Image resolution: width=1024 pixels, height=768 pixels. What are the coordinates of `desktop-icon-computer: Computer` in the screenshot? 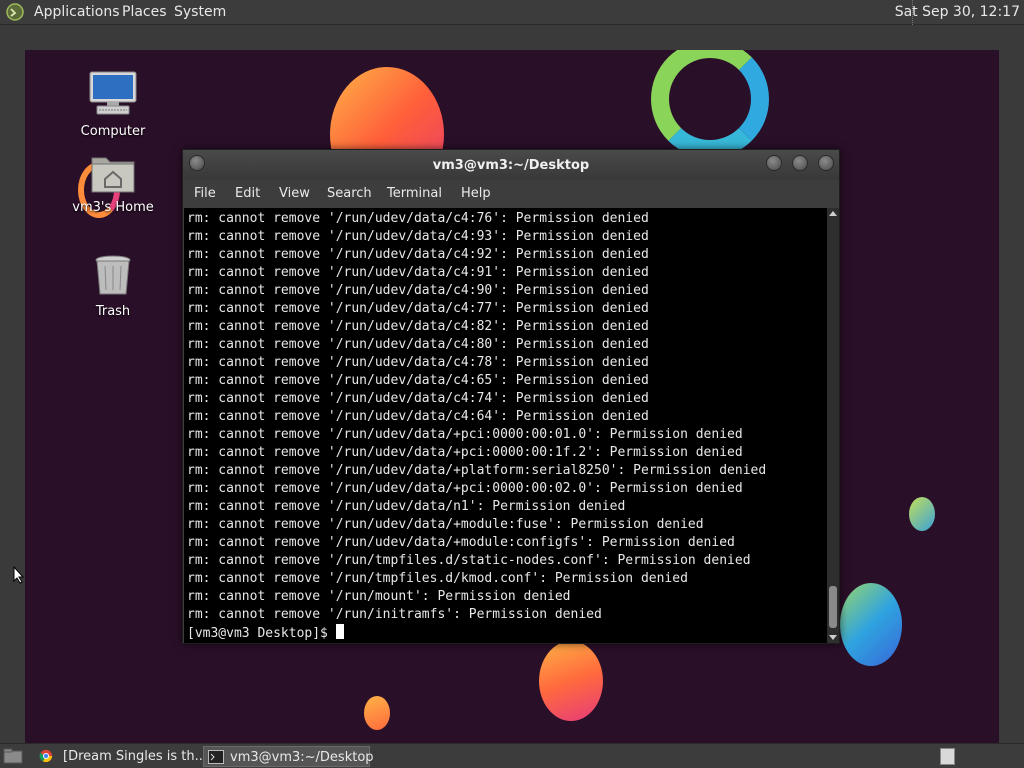 It's located at (113, 104).